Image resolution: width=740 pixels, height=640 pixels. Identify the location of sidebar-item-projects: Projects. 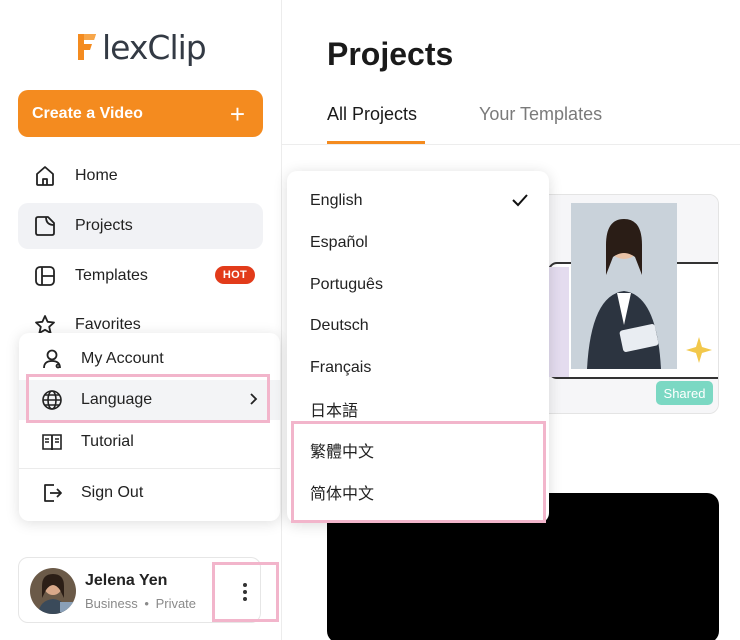
(140, 226).